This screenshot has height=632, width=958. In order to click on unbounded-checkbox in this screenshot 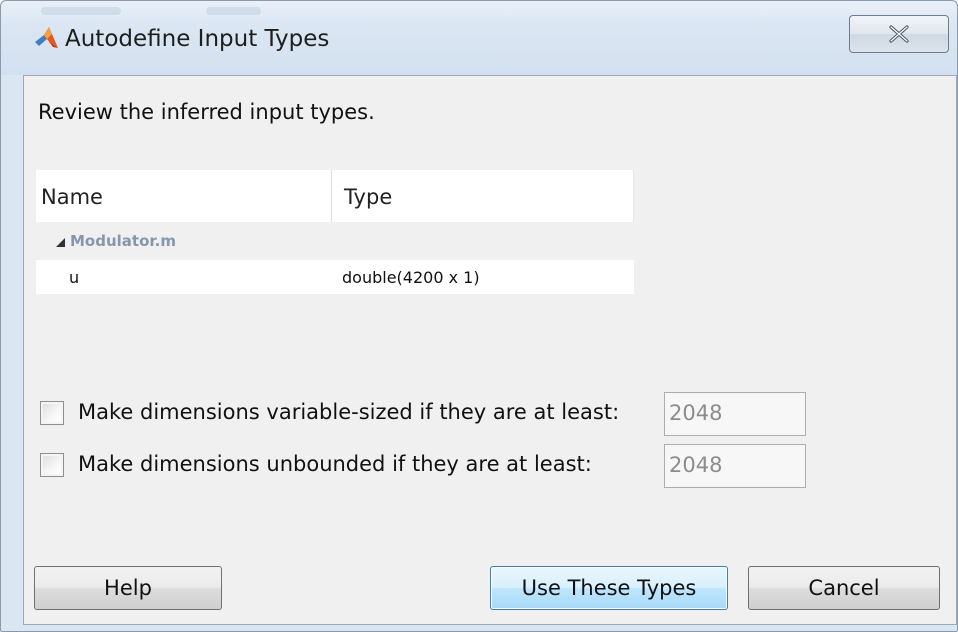, I will do `click(52, 465)`.